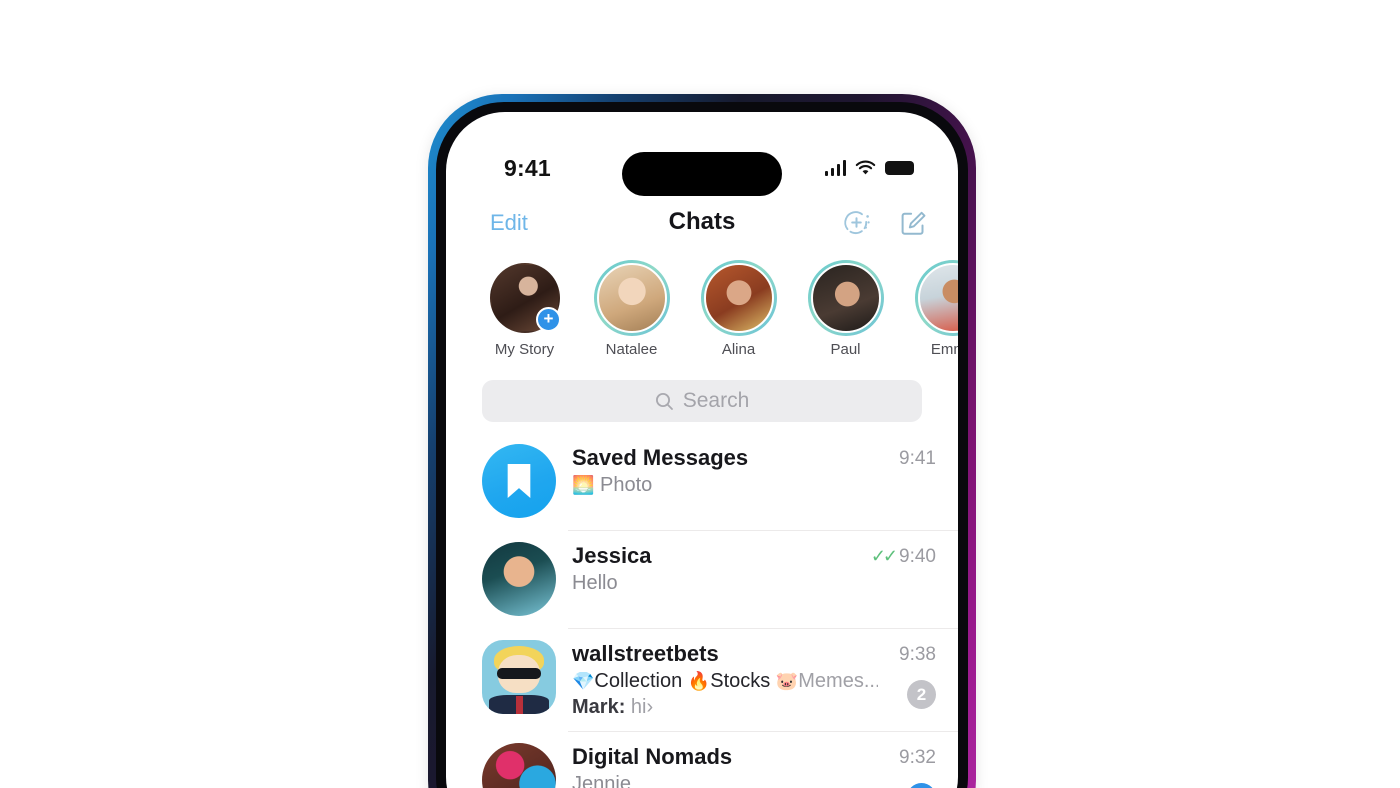 This screenshot has height=788, width=1400. I want to click on chat-row-saved-messages: Saved Messages 🌅 Photo 9:41, so click(702, 481).